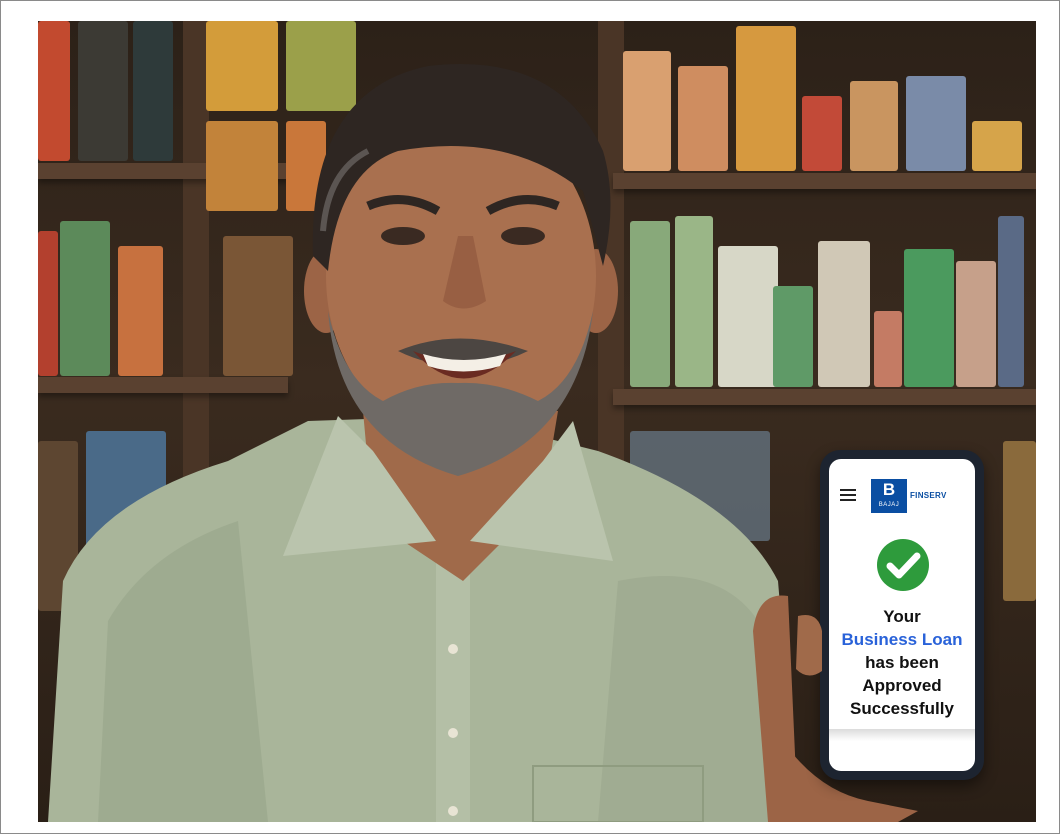 The image size is (1060, 834). Describe the element at coordinates (902, 639) in the screenshot. I see `message-highlight: Business Loan` at that location.